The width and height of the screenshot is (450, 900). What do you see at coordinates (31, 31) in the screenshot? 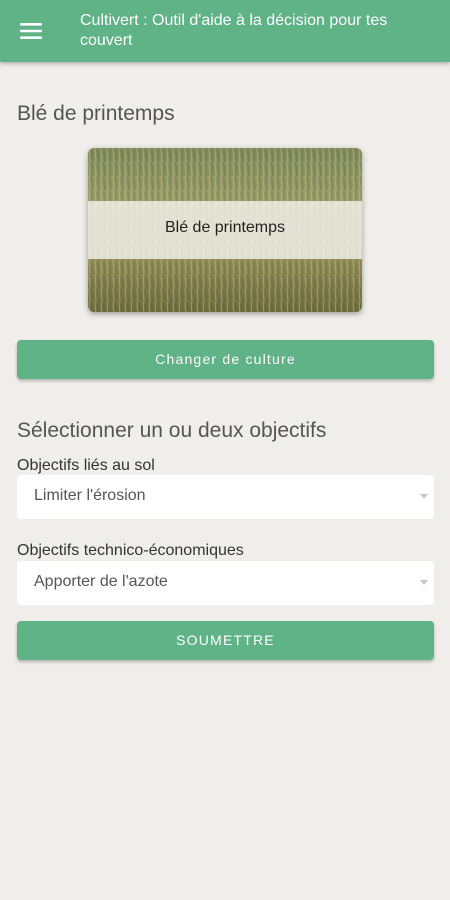
I see `menu-icon` at bounding box center [31, 31].